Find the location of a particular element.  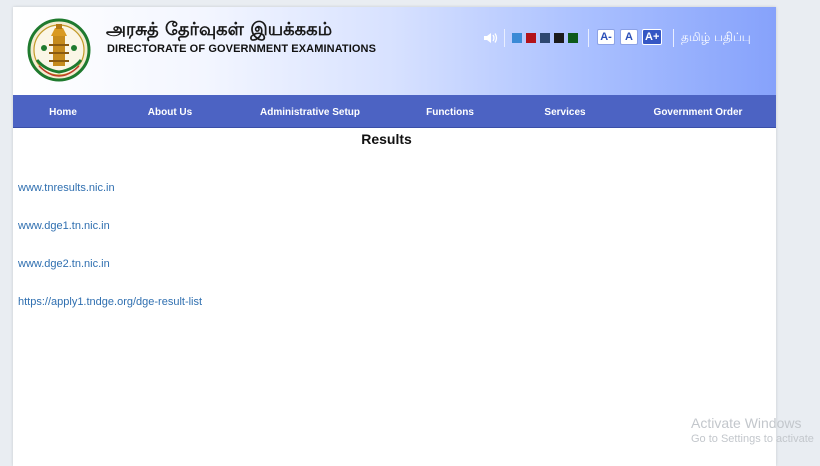

nav-item-government-order: Government Order is located at coordinates (698, 111).